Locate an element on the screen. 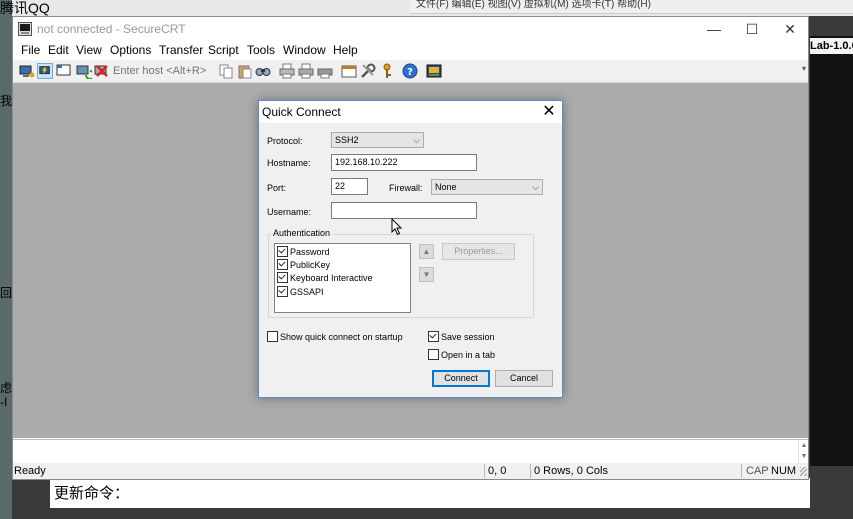 This screenshot has height=519, width=853. paste-icon is located at coordinates (245, 71).